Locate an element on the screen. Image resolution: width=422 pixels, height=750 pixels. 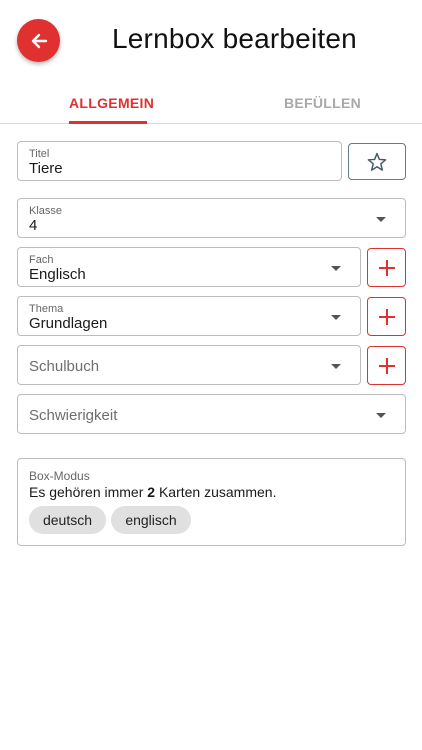
add-schulbuch-button is located at coordinates (386, 365).